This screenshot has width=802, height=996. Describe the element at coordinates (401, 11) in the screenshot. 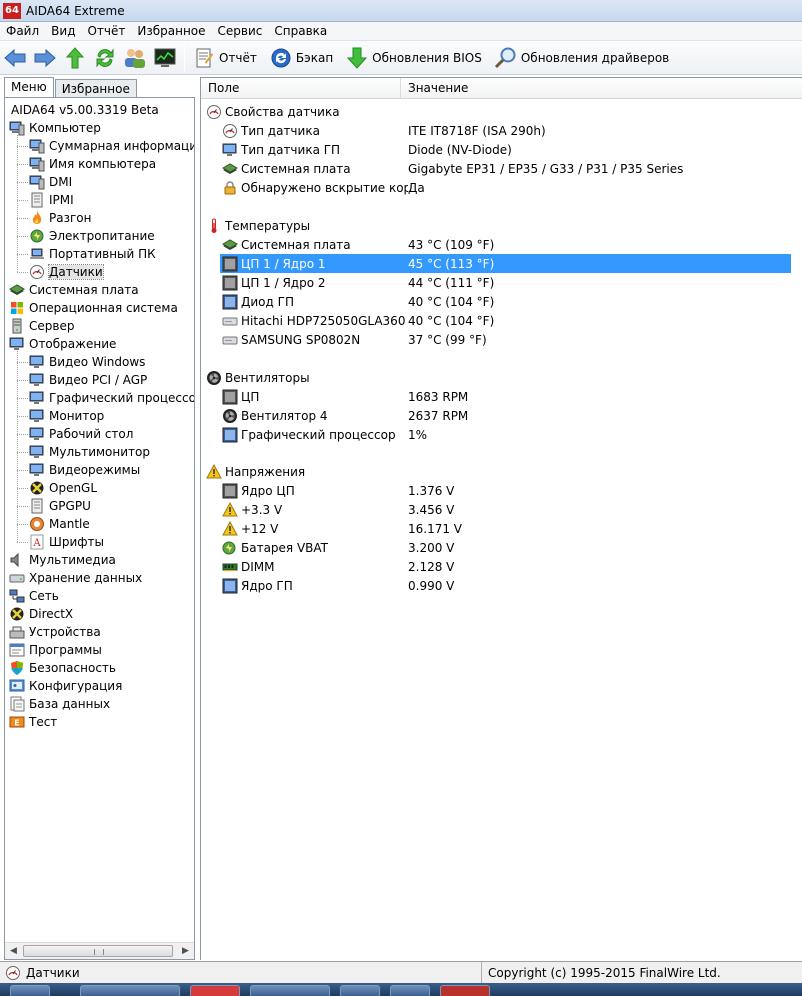

I see `title-bar: 64 AIDA64 Extreme` at that location.